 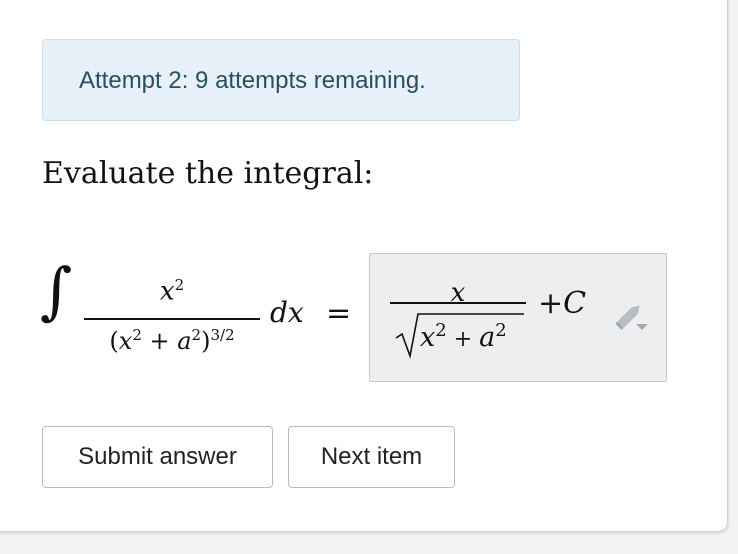 I want to click on differential: dx, so click(x=287, y=312).